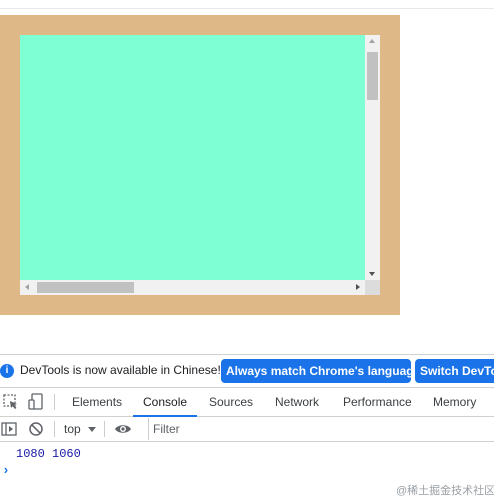  I want to click on tab-performance: Performance, so click(377, 402).